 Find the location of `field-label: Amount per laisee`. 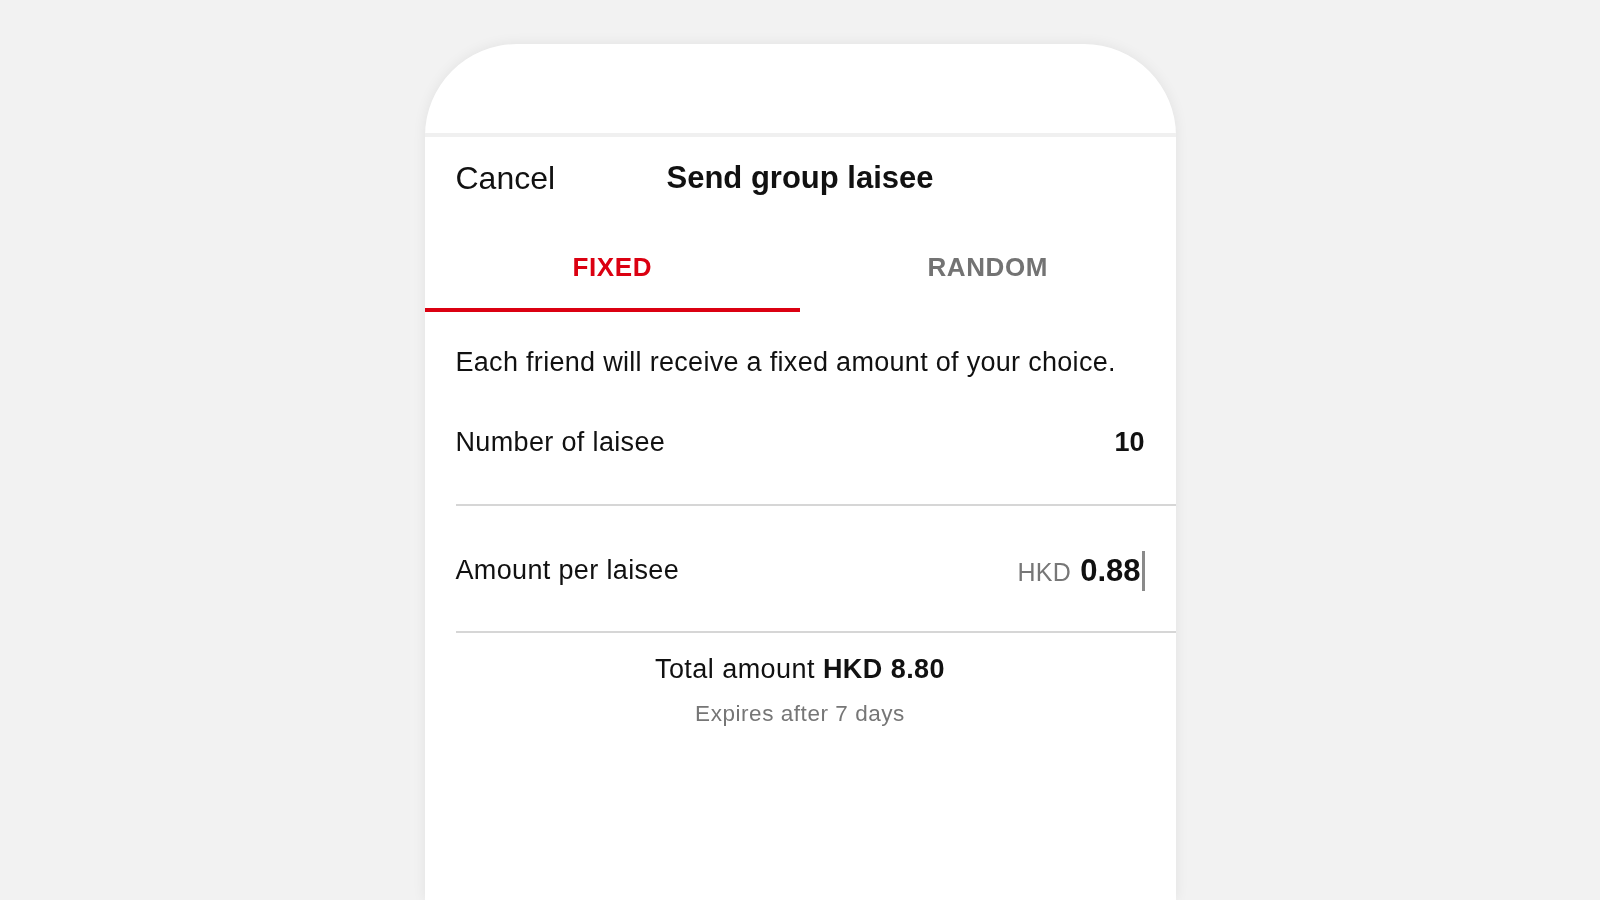

field-label: Amount per laisee is located at coordinates (567, 570).